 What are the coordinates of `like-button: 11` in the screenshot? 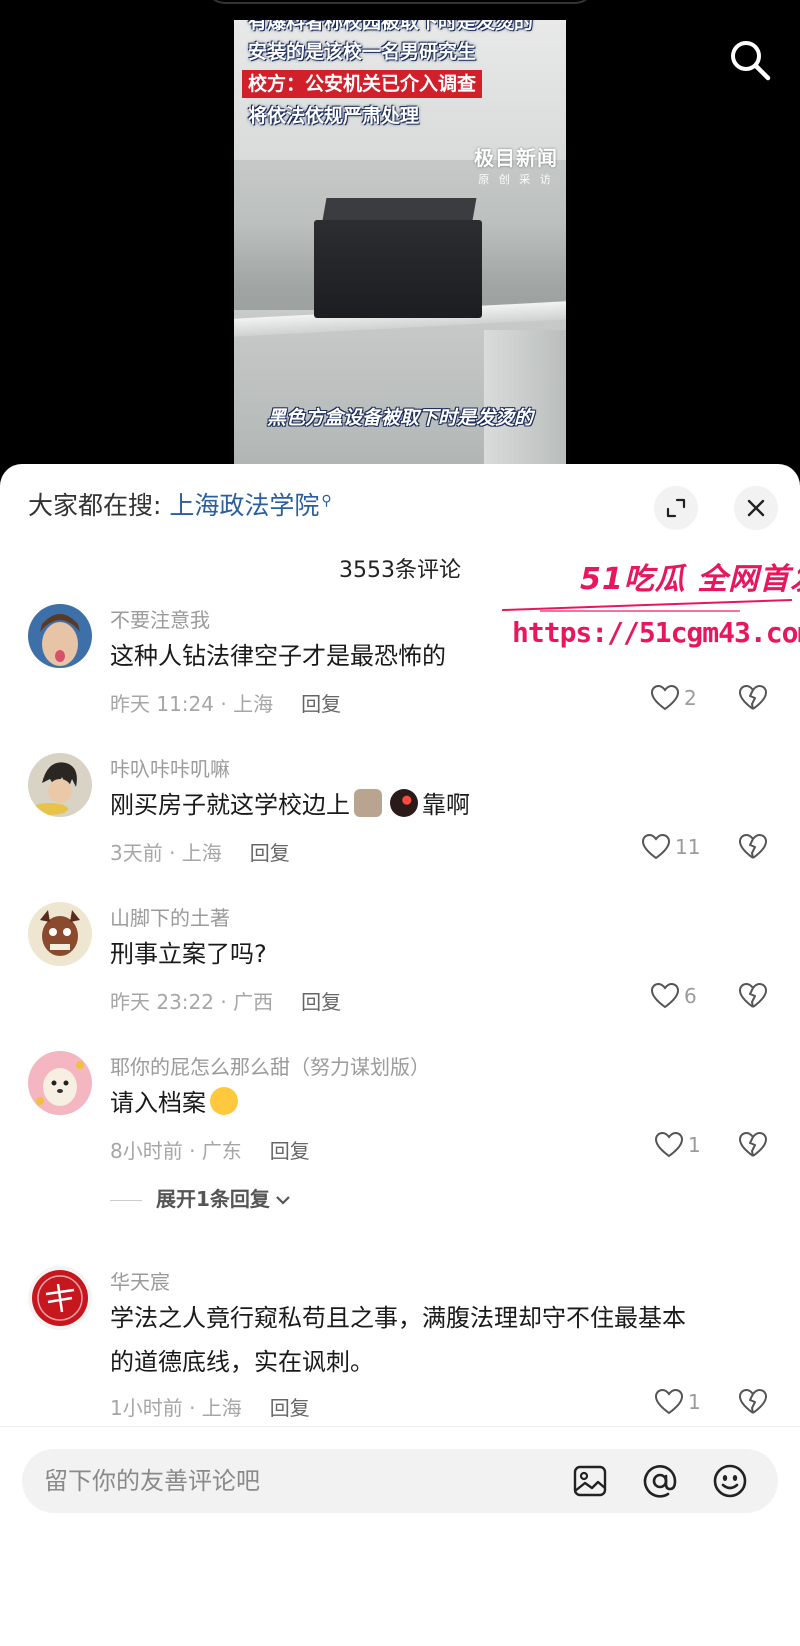 It's located at (670, 847).